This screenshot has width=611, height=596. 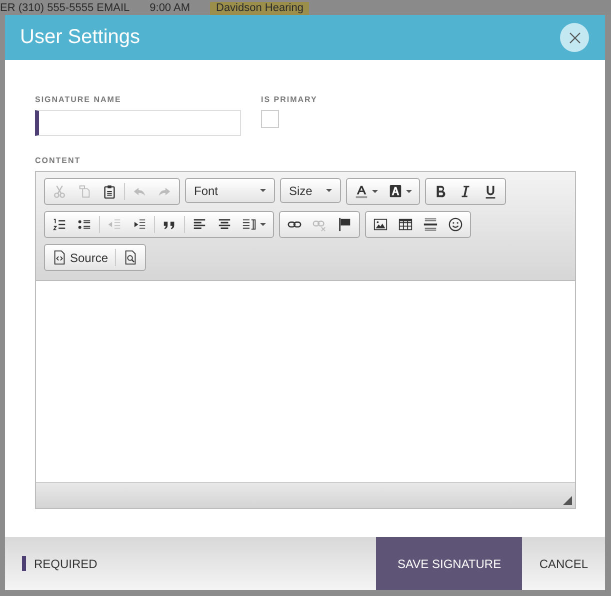 I want to click on close-icon, so click(x=574, y=38).